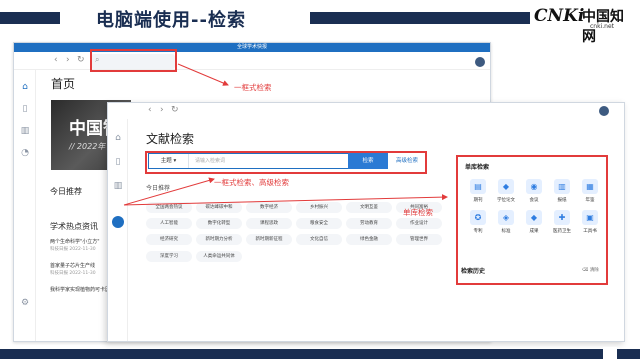 The width and height of the screenshot is (640, 359). What do you see at coordinates (319, 223) in the screenshot?
I see `recommend-tag: 粮食安全` at bounding box center [319, 223].